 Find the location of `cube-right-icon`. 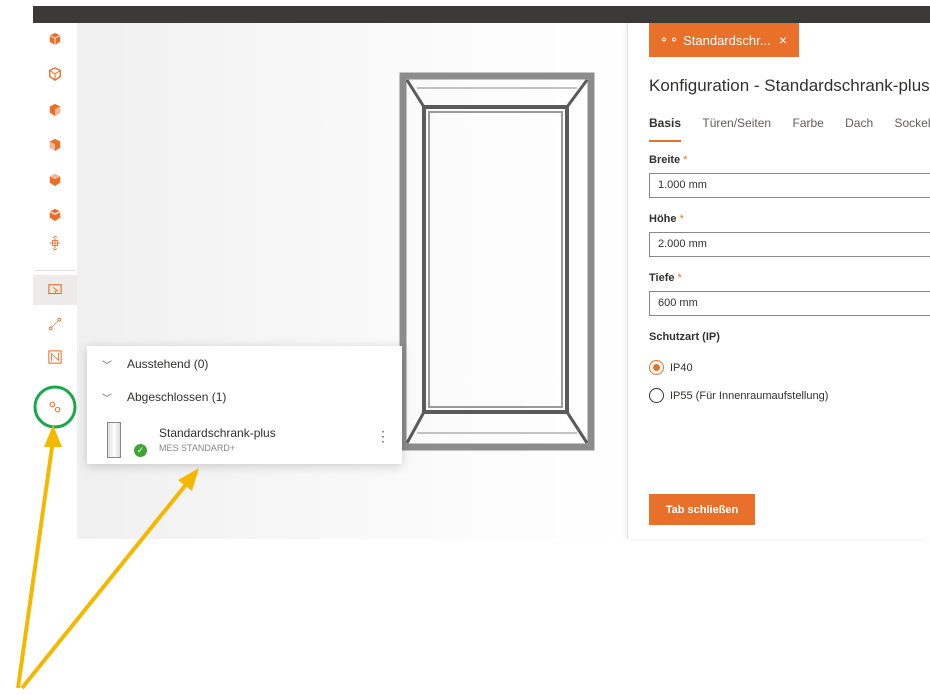

cube-right-icon is located at coordinates (55, 145).